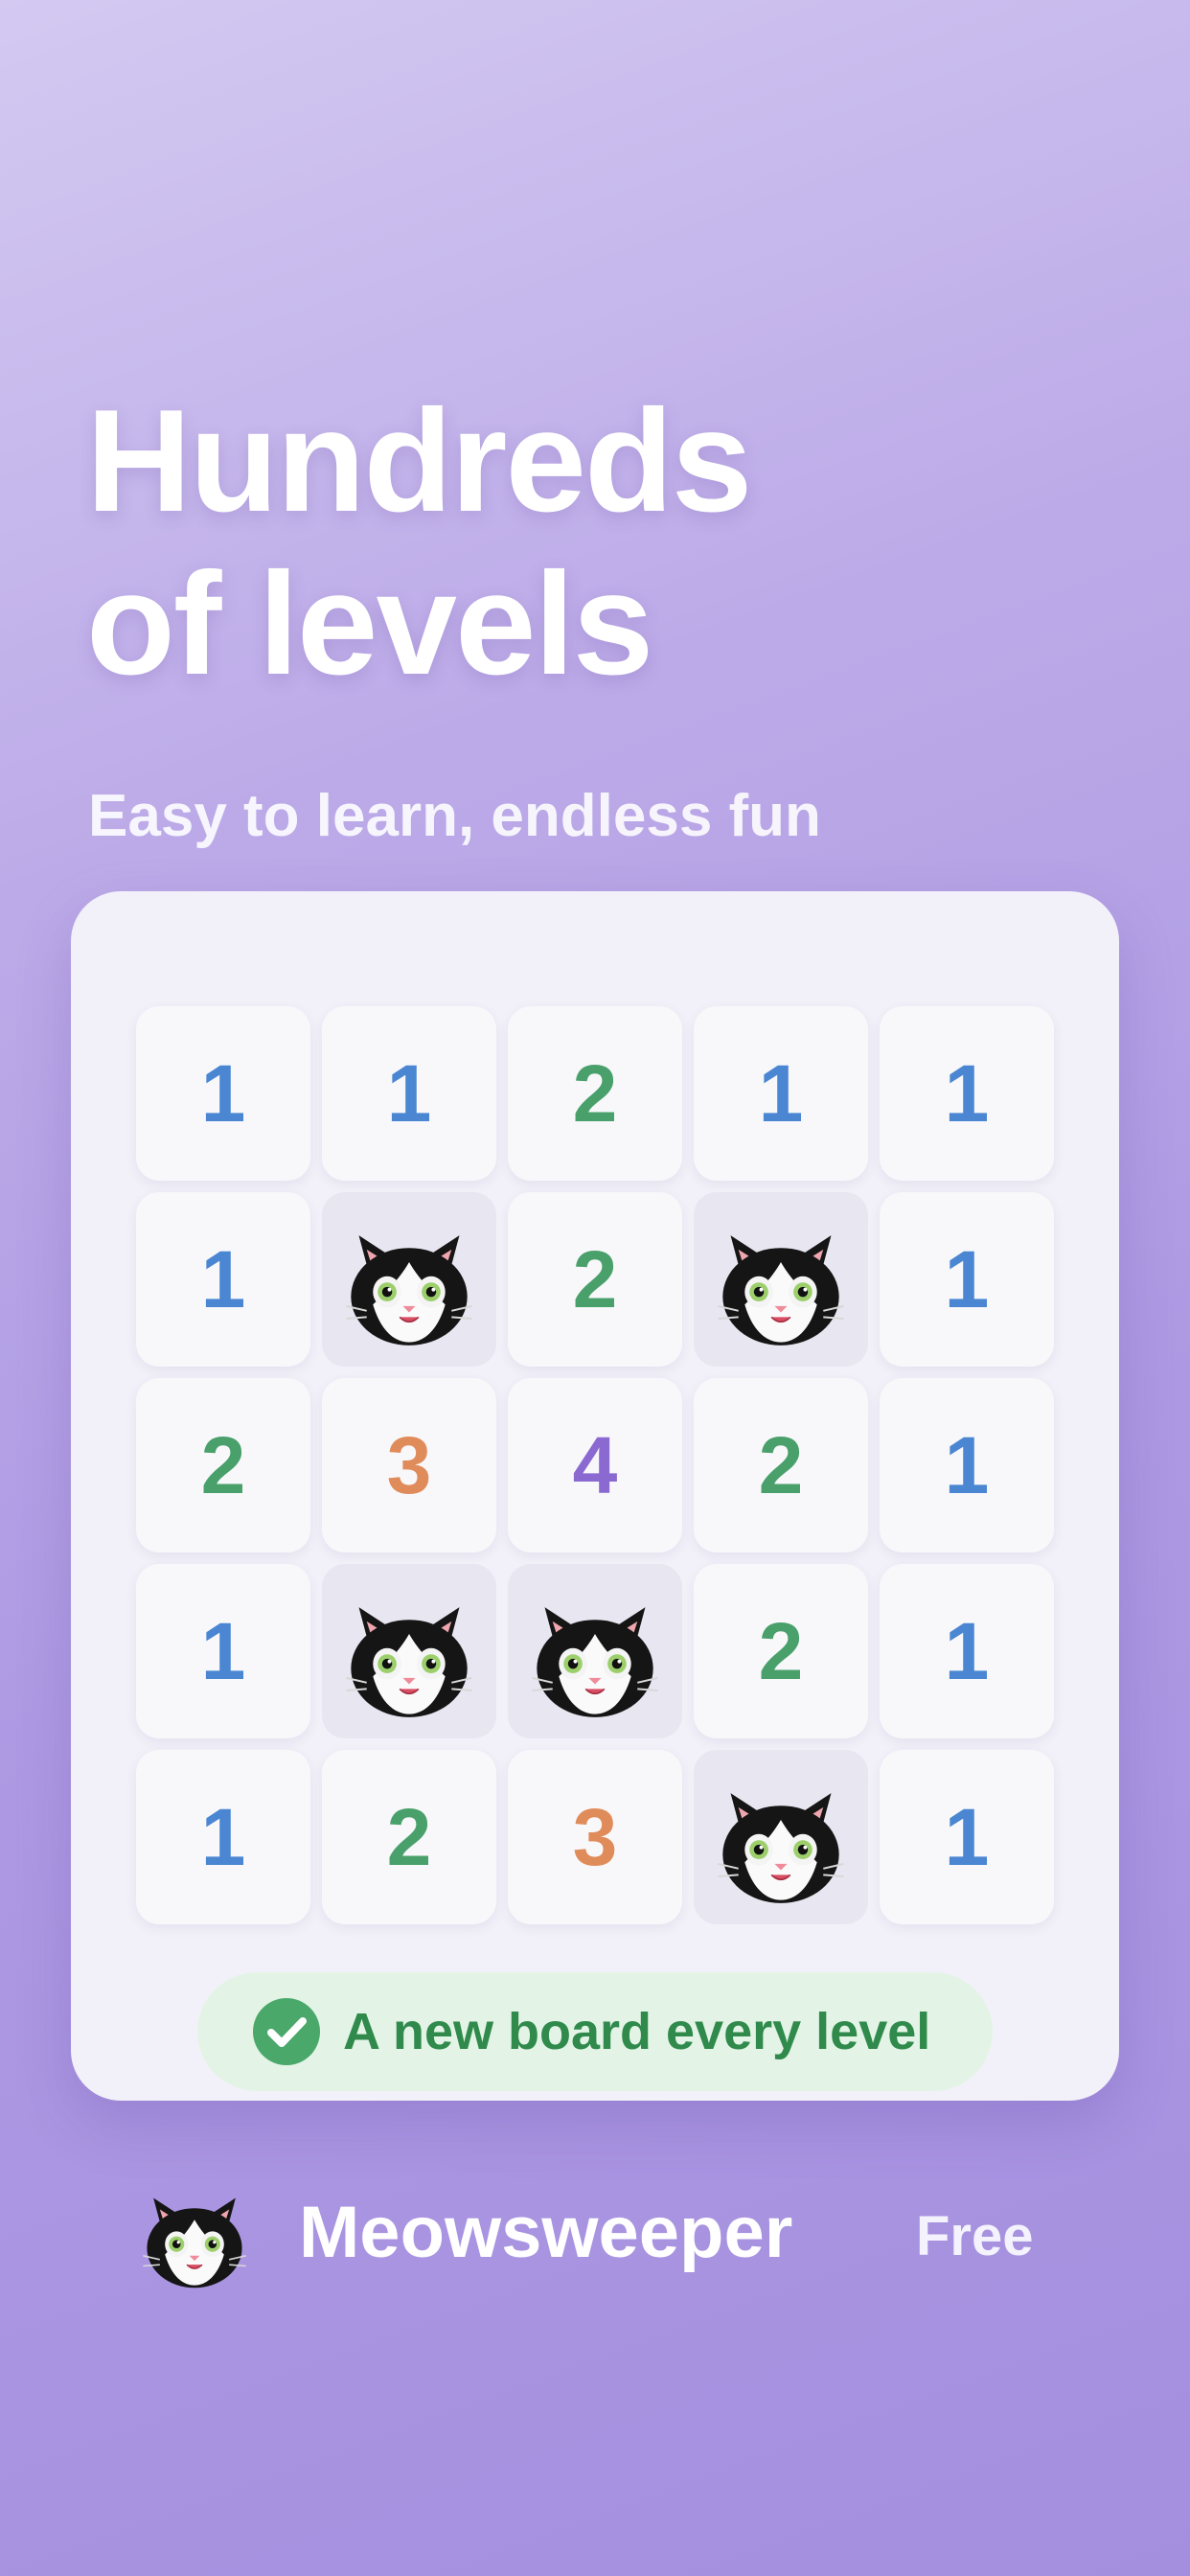 The height and width of the screenshot is (2576, 1190). What do you see at coordinates (975, 2236) in the screenshot?
I see `app-price: Free` at bounding box center [975, 2236].